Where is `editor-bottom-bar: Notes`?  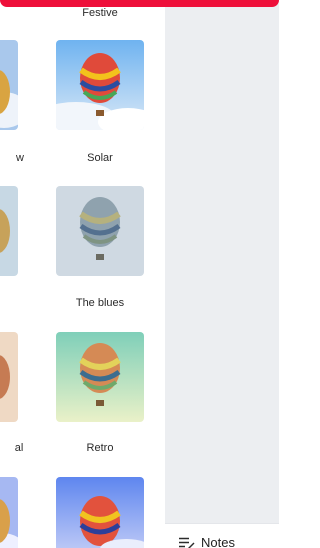
editor-bottom-bar: Notes is located at coordinates (222, 535).